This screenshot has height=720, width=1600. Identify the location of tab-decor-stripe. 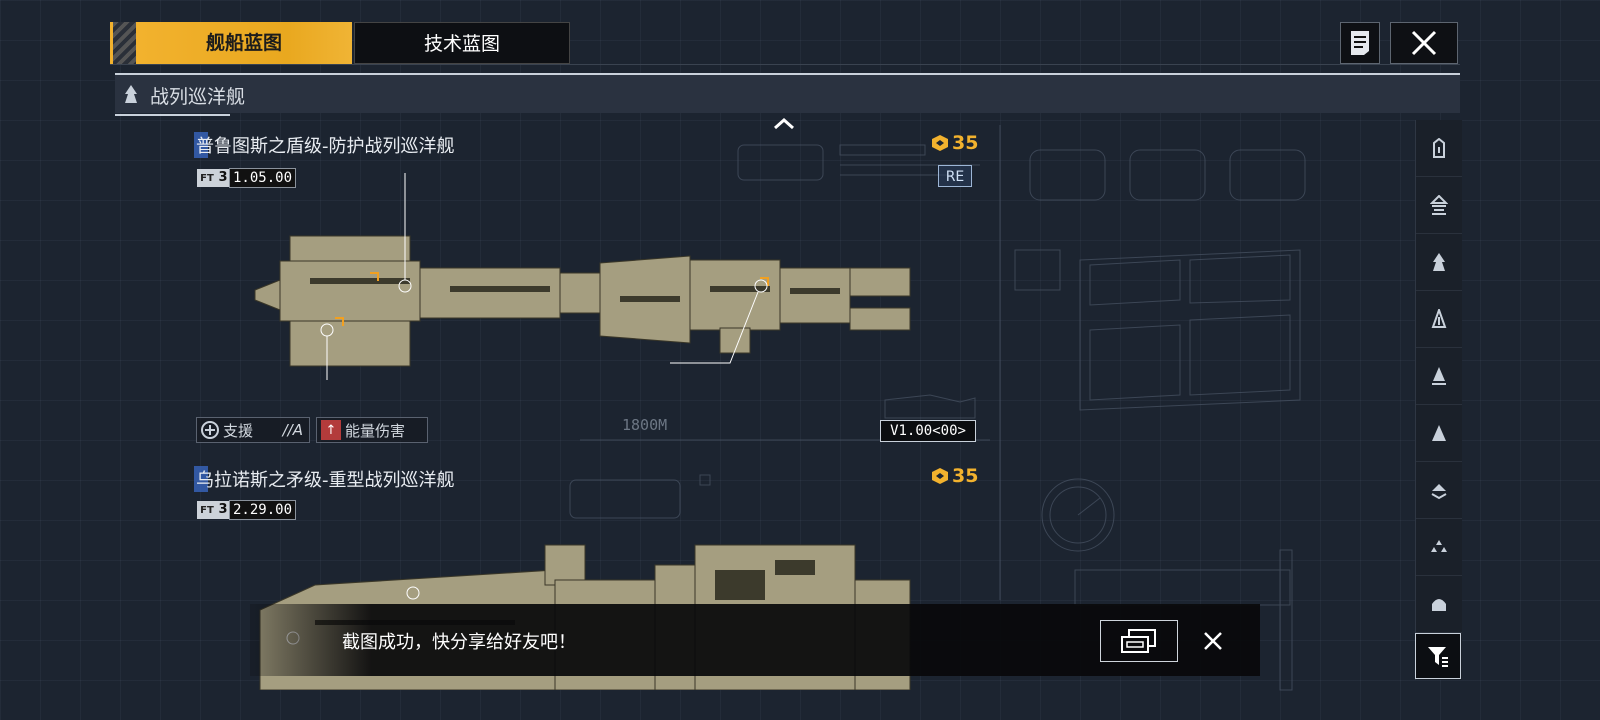
(123, 43).